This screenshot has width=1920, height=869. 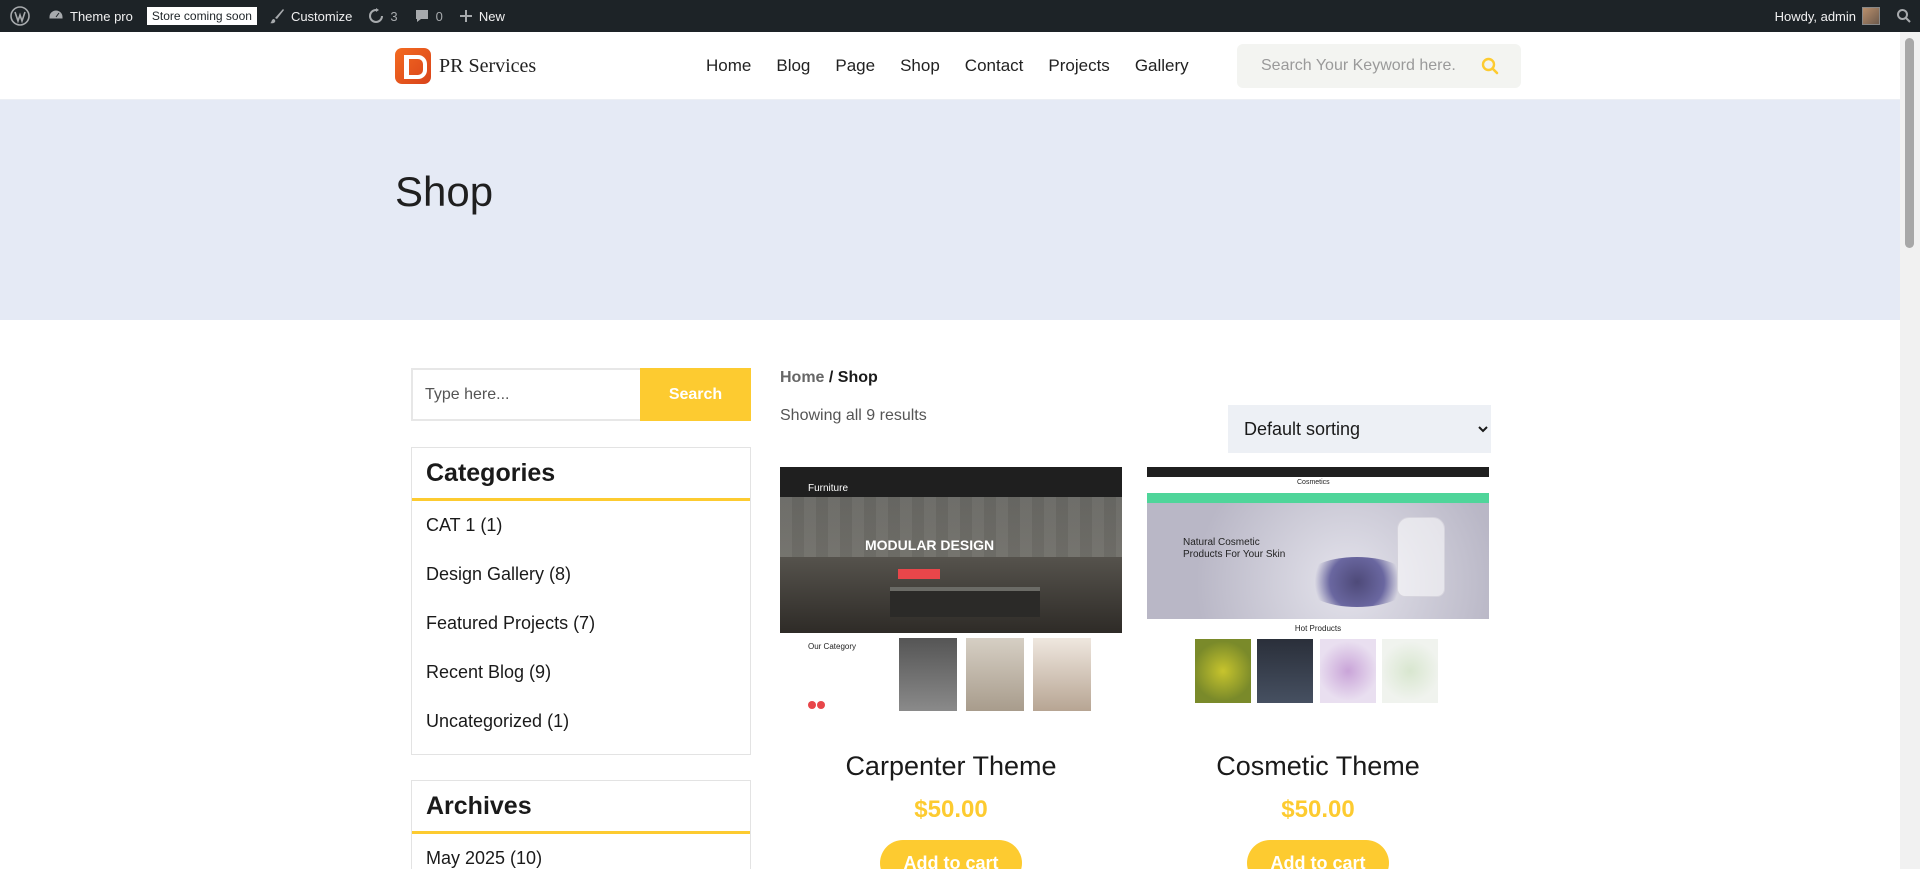 I want to click on category-item: Uncategorized (1), so click(x=581, y=731).